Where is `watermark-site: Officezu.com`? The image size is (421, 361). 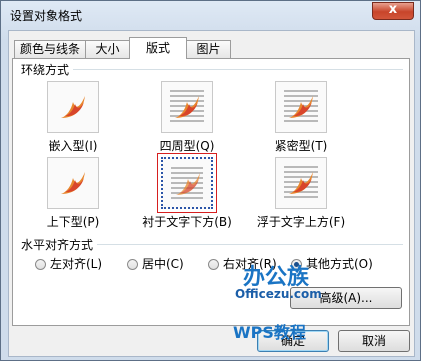
watermark-site: Officezu.com is located at coordinates (278, 294).